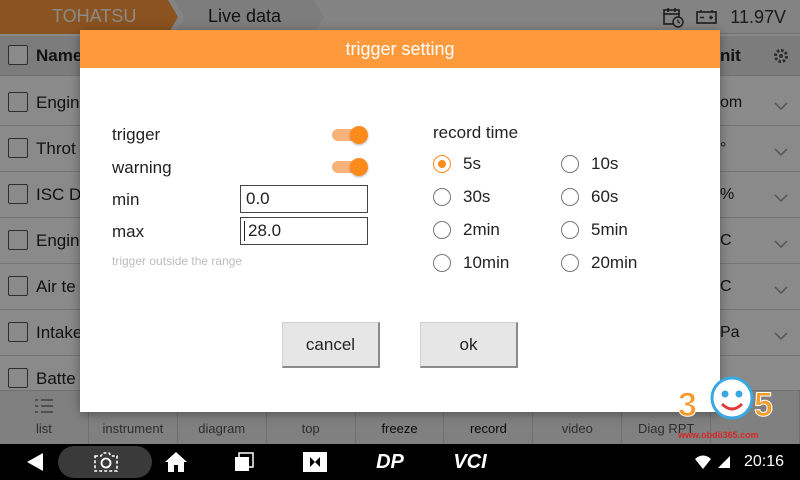 This screenshot has height=480, width=800. I want to click on radio-5s: 5s, so click(457, 164).